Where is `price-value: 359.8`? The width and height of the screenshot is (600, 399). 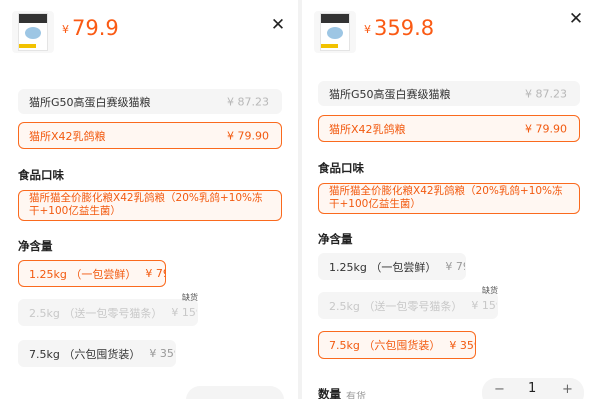
price-value: 359.8 is located at coordinates (404, 28).